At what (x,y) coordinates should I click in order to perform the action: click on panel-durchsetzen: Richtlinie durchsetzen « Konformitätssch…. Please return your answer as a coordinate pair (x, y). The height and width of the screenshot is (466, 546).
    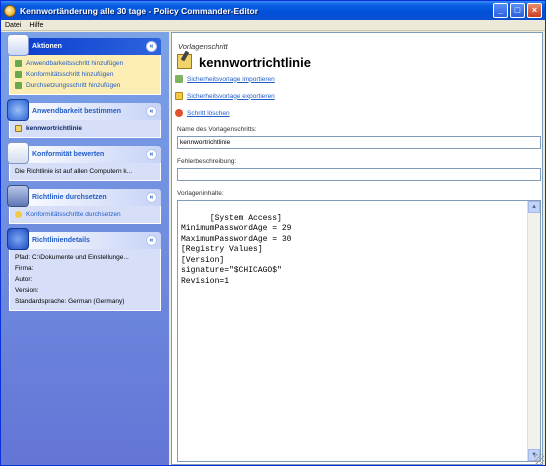
    Looking at the image, I should click on (84, 204).